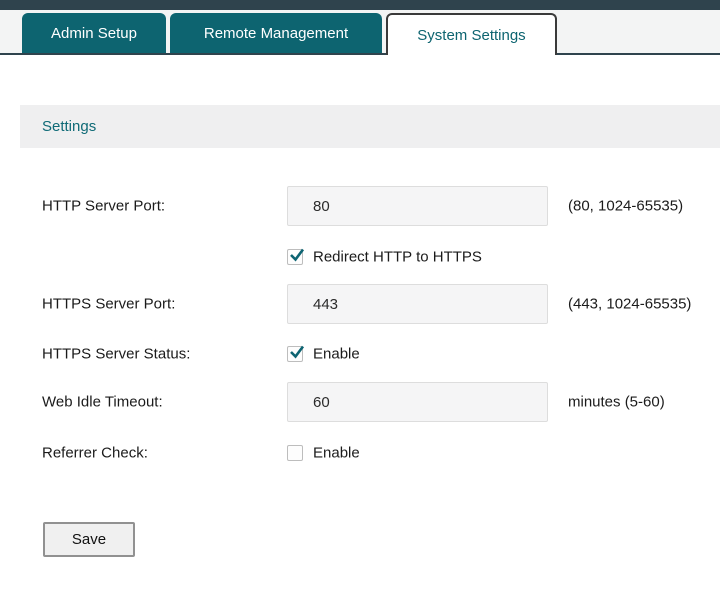 The width and height of the screenshot is (720, 597). Describe the element at coordinates (360, 5) in the screenshot. I see `top-bar` at that location.